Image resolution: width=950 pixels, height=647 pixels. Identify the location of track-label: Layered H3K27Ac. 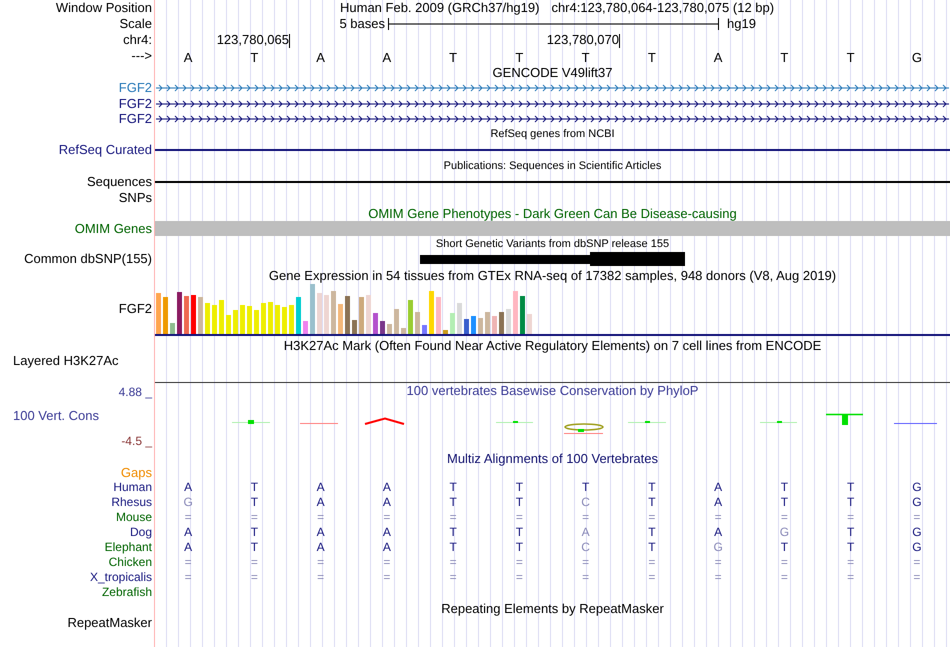
(66, 361).